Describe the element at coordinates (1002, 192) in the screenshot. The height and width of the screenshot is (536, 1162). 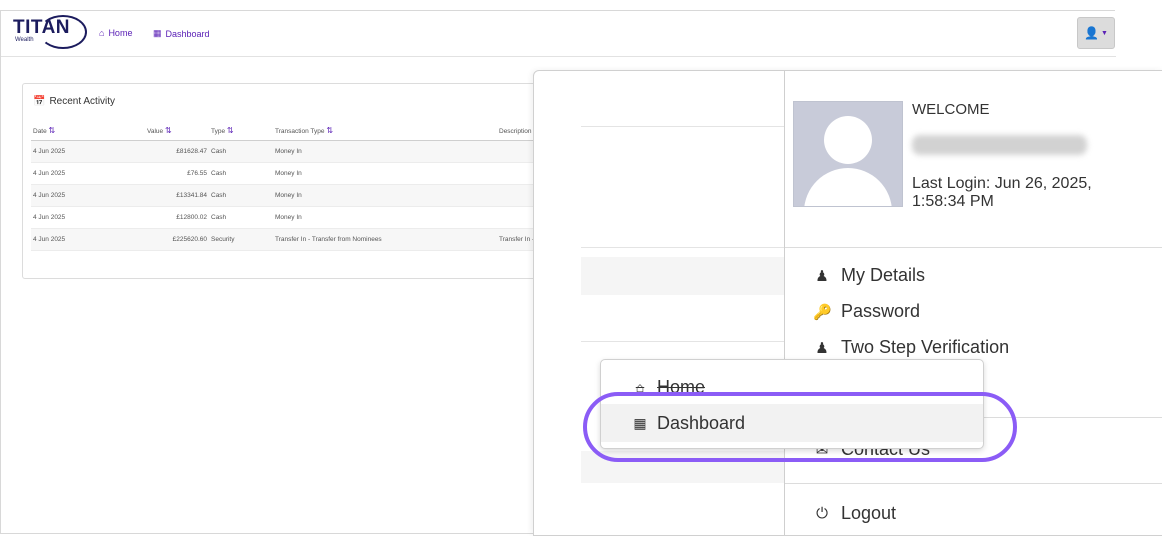
I see `last-login-text: Last Login: Jun 26, 2025, 1:58:34 PM` at that location.